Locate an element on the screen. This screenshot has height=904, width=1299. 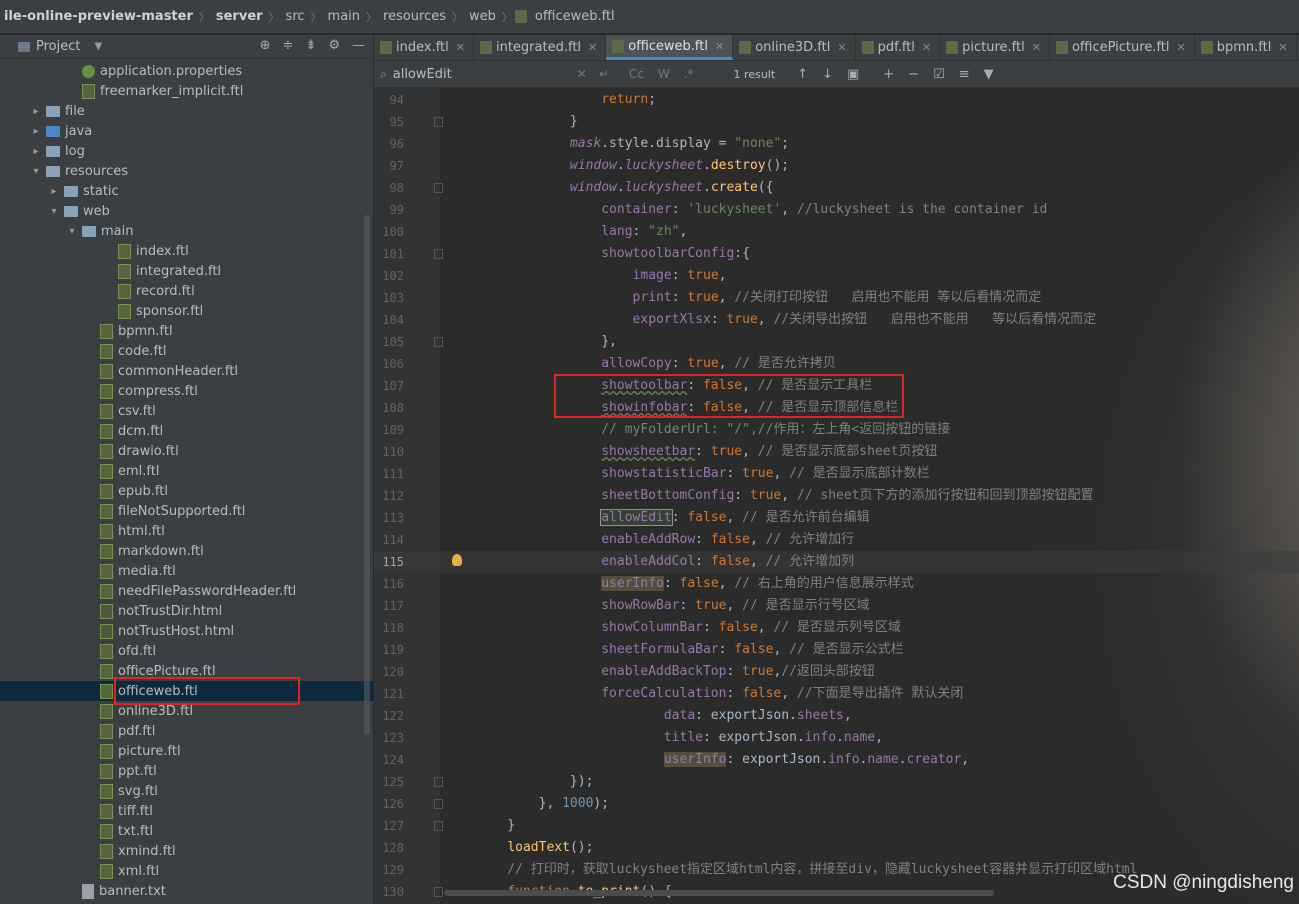
tree-item: ▸ java is located at coordinates (186, 131).